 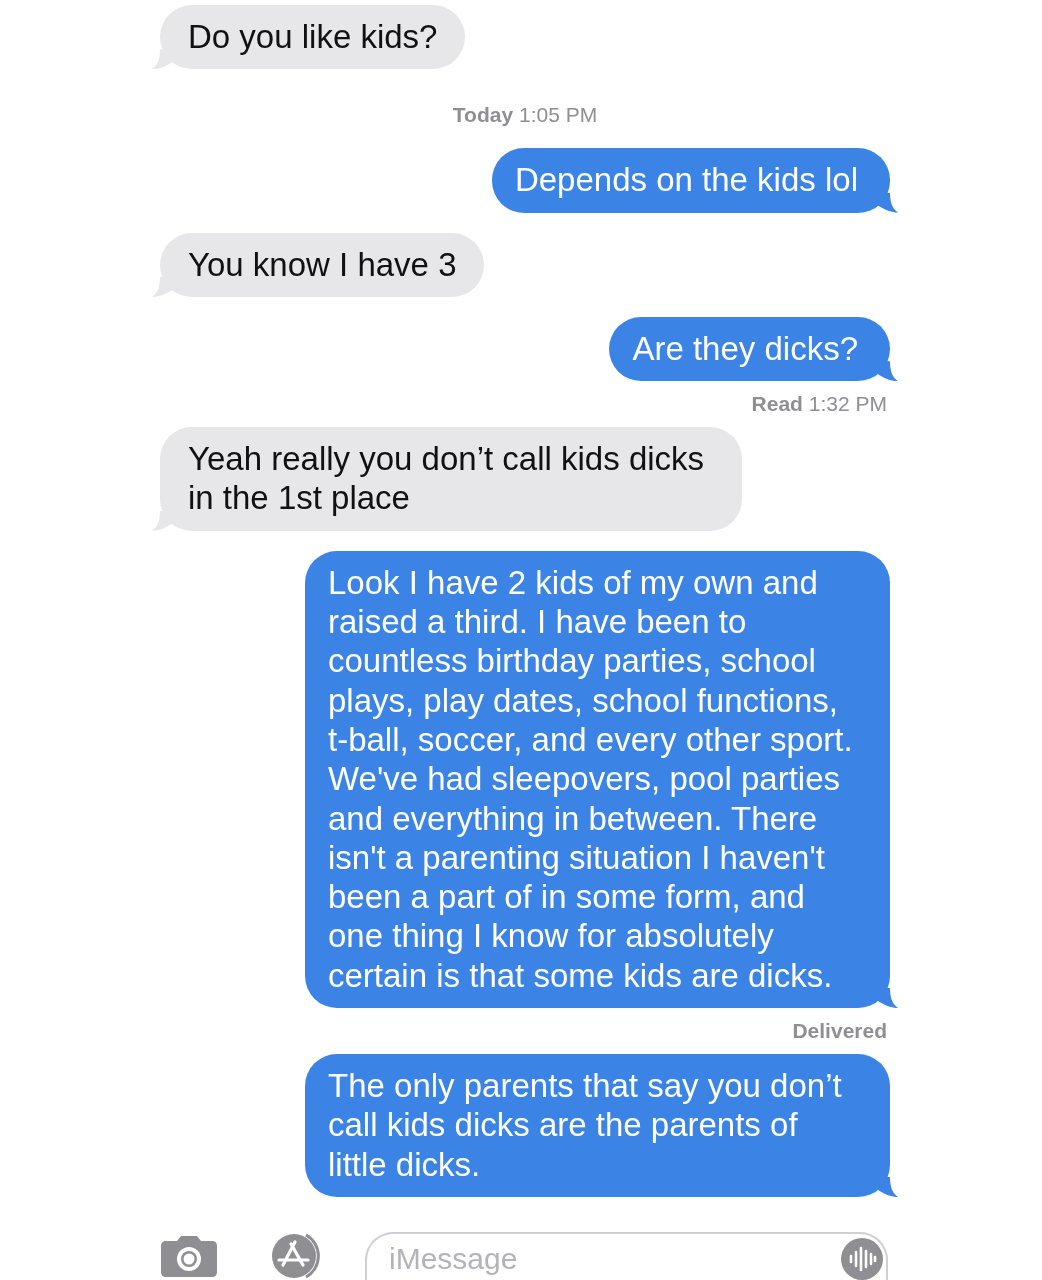 What do you see at coordinates (753, 349) in the screenshot?
I see `message-bubble: Are they dicks?` at bounding box center [753, 349].